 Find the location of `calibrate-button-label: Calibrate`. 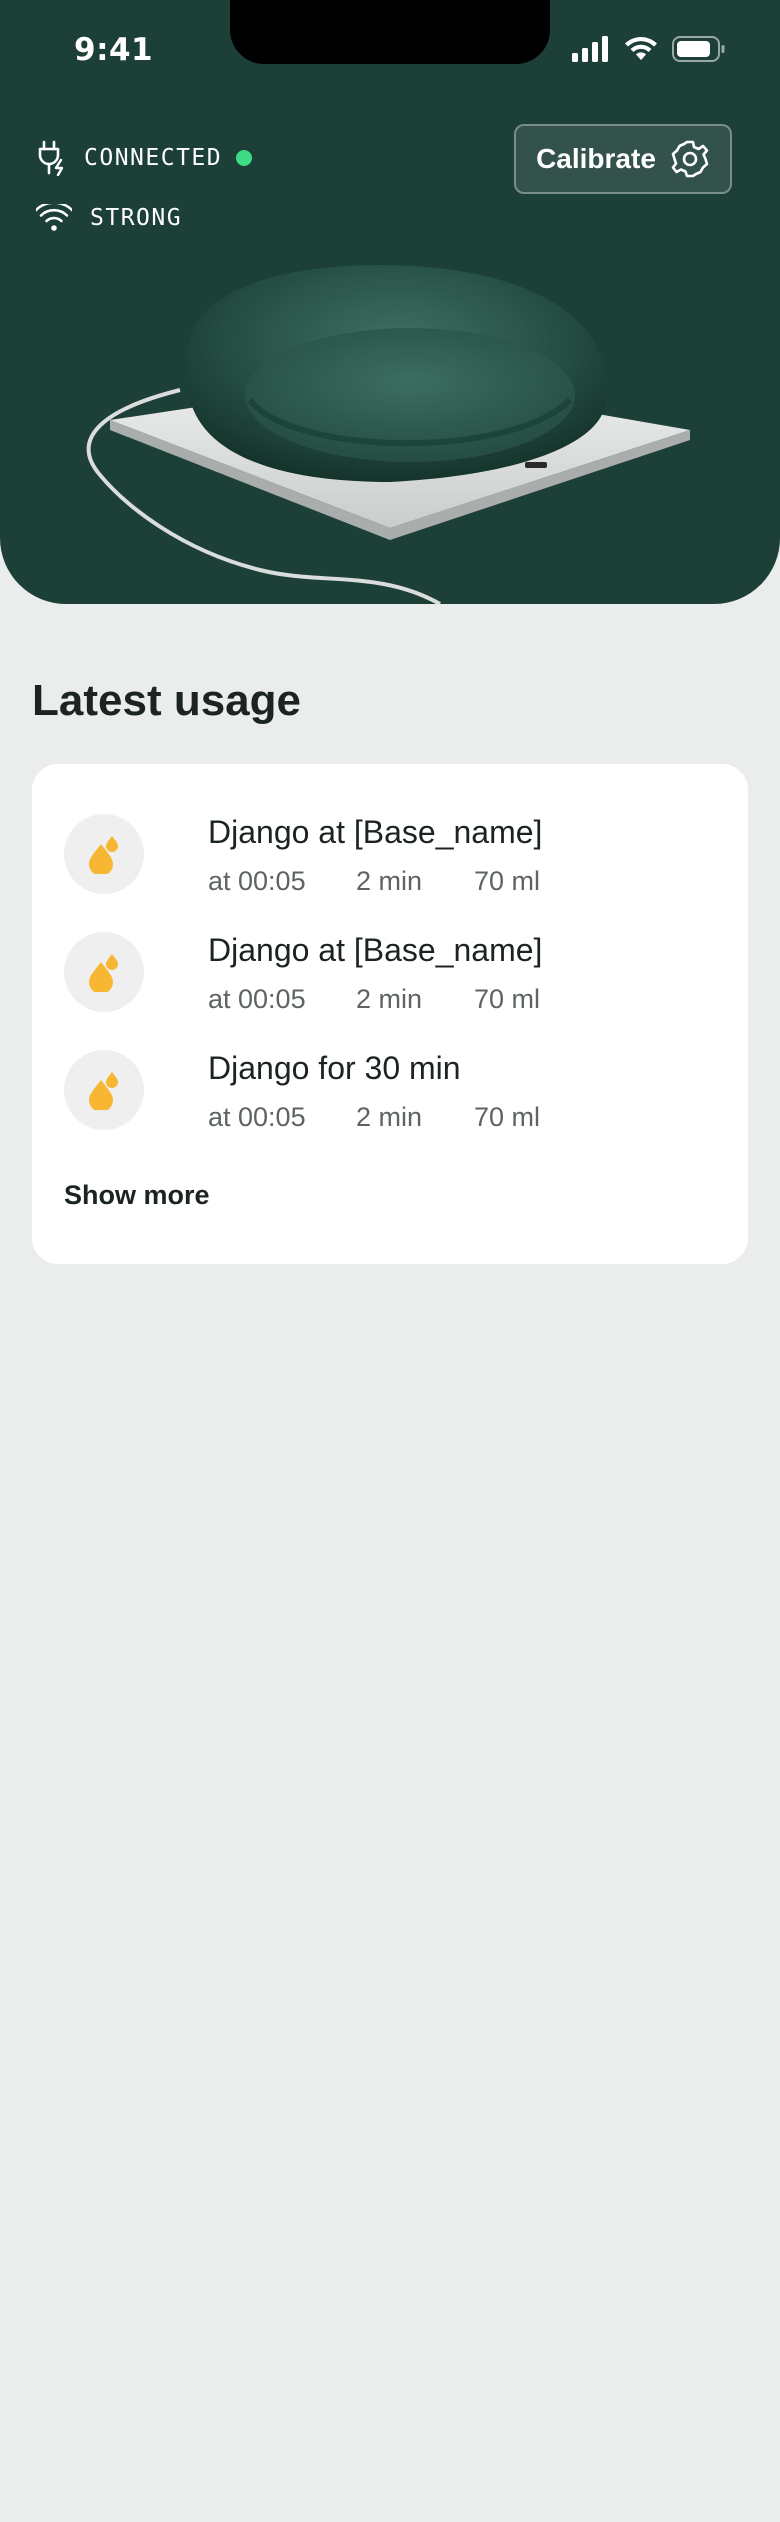

calibrate-button-label: Calibrate is located at coordinates (596, 158).